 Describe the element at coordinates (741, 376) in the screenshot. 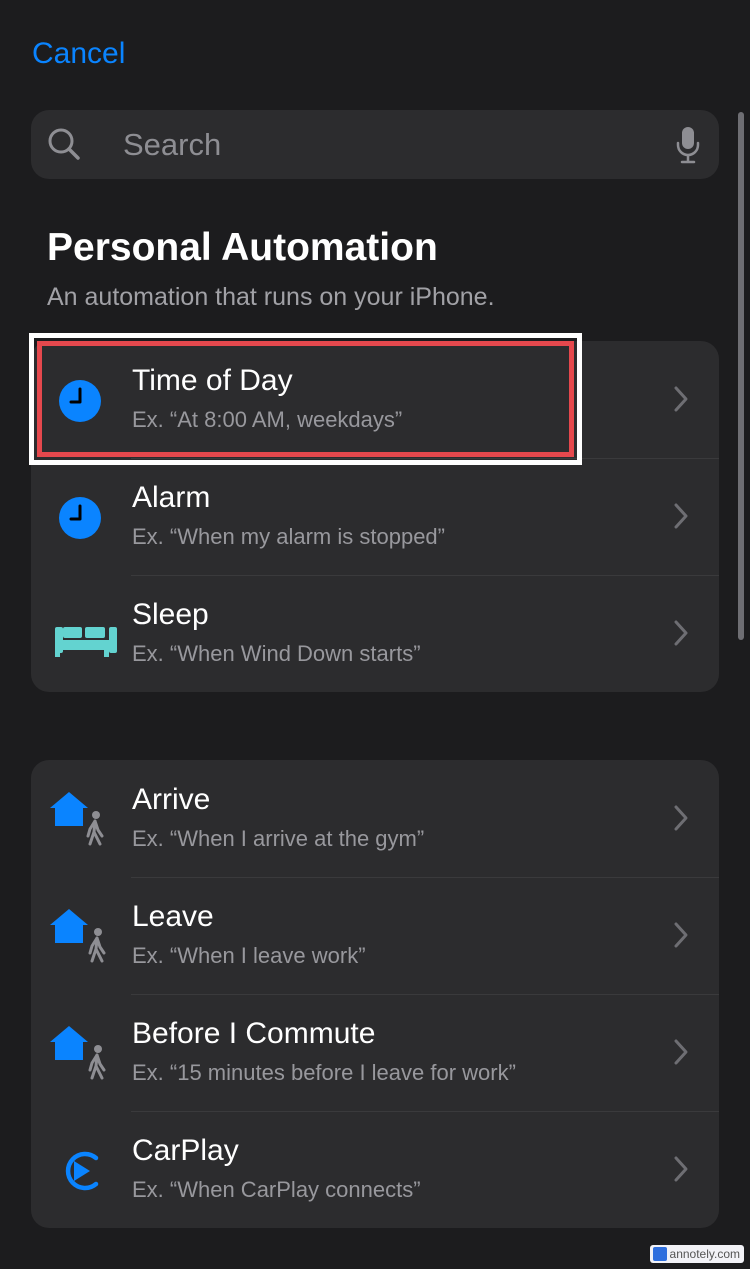

I see `scrollbar` at that location.